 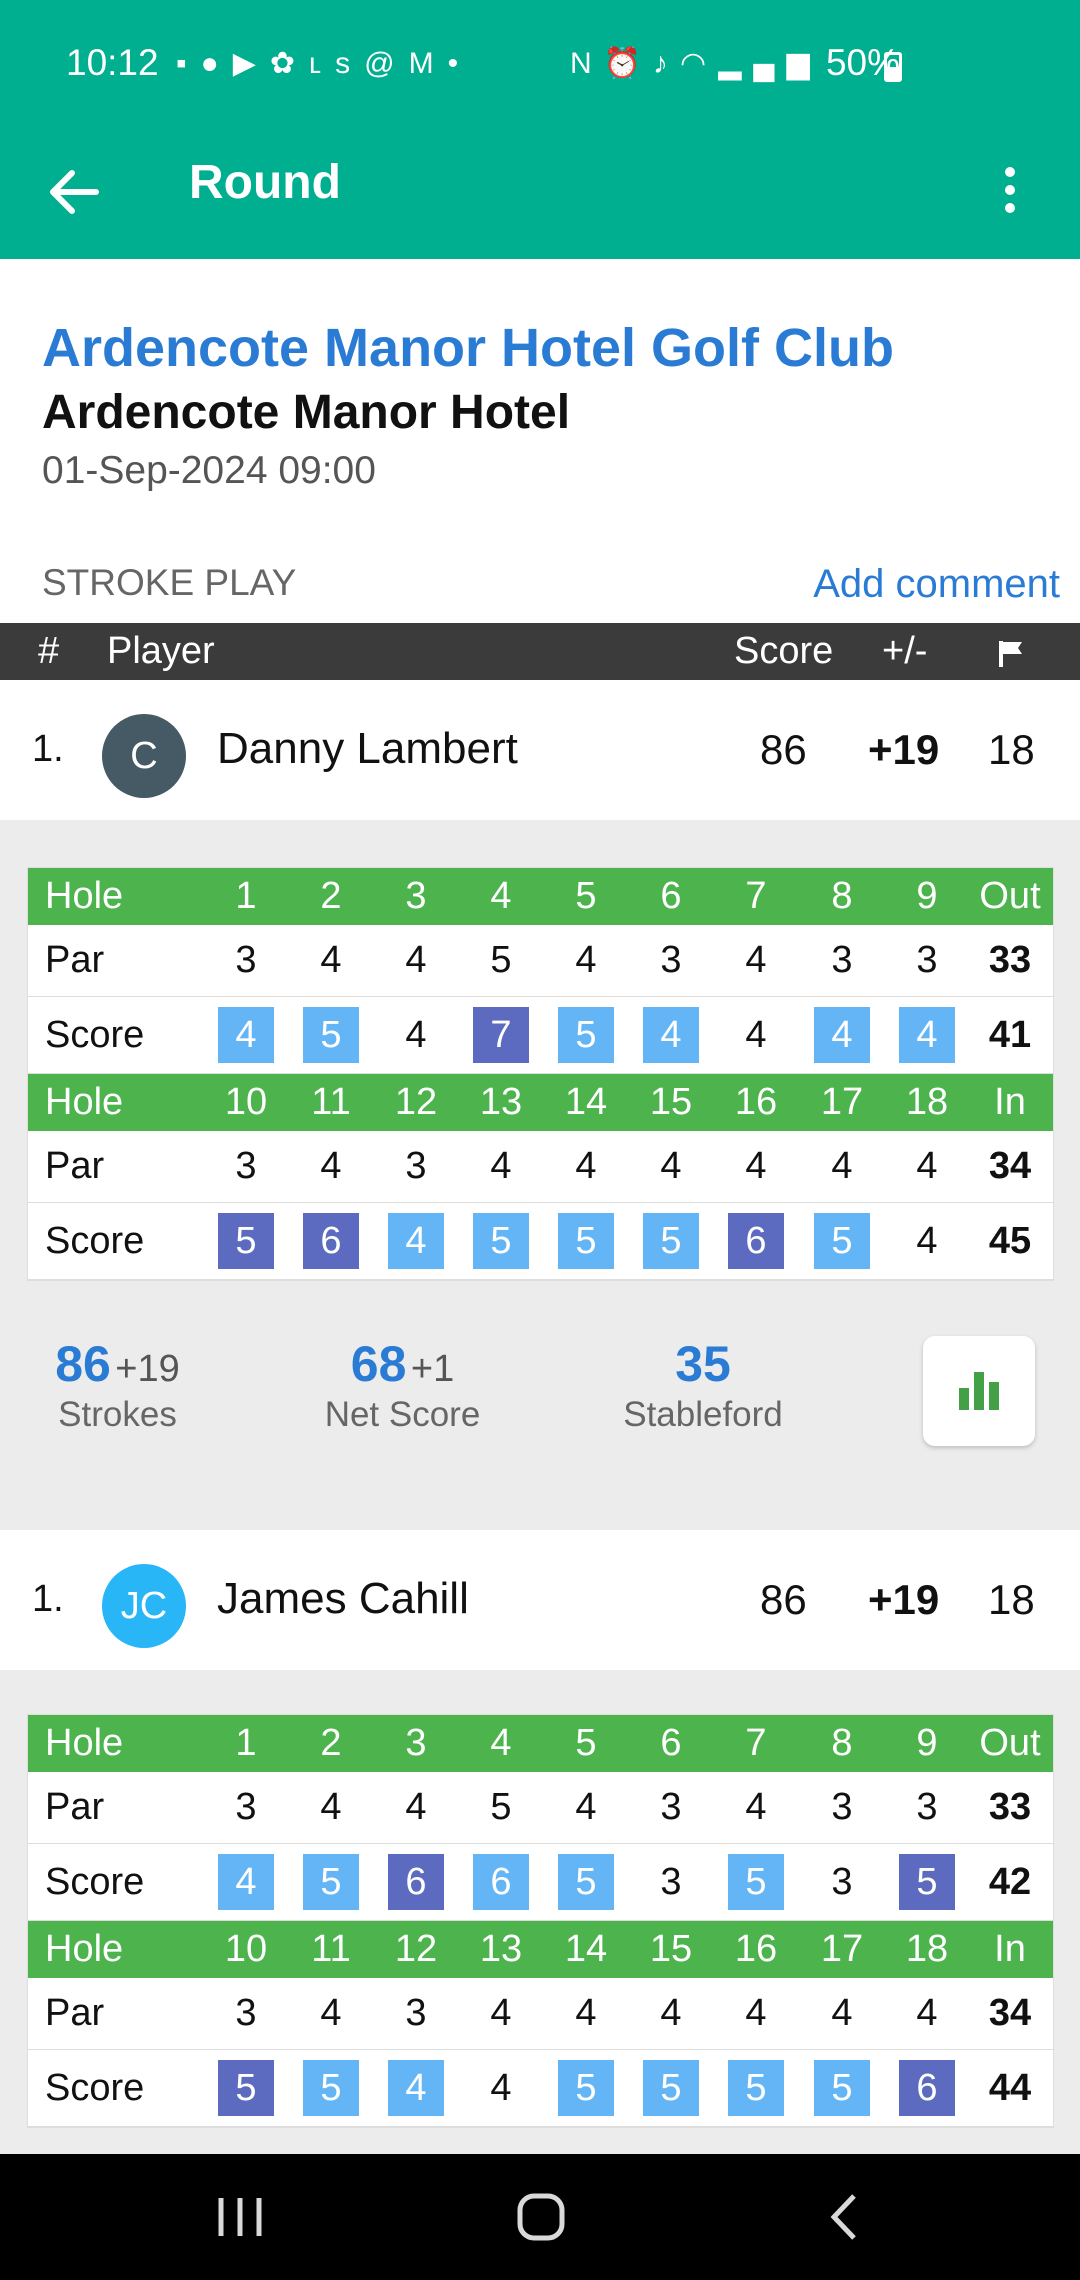 What do you see at coordinates (1010, 194) in the screenshot?
I see `more-options-icon` at bounding box center [1010, 194].